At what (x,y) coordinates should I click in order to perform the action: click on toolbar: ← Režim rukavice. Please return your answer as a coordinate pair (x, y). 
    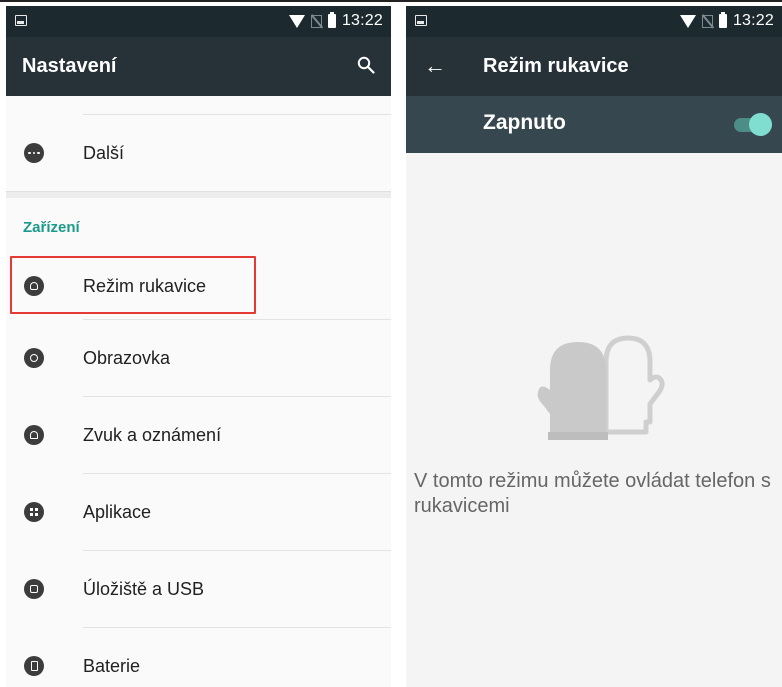
    Looking at the image, I should click on (594, 66).